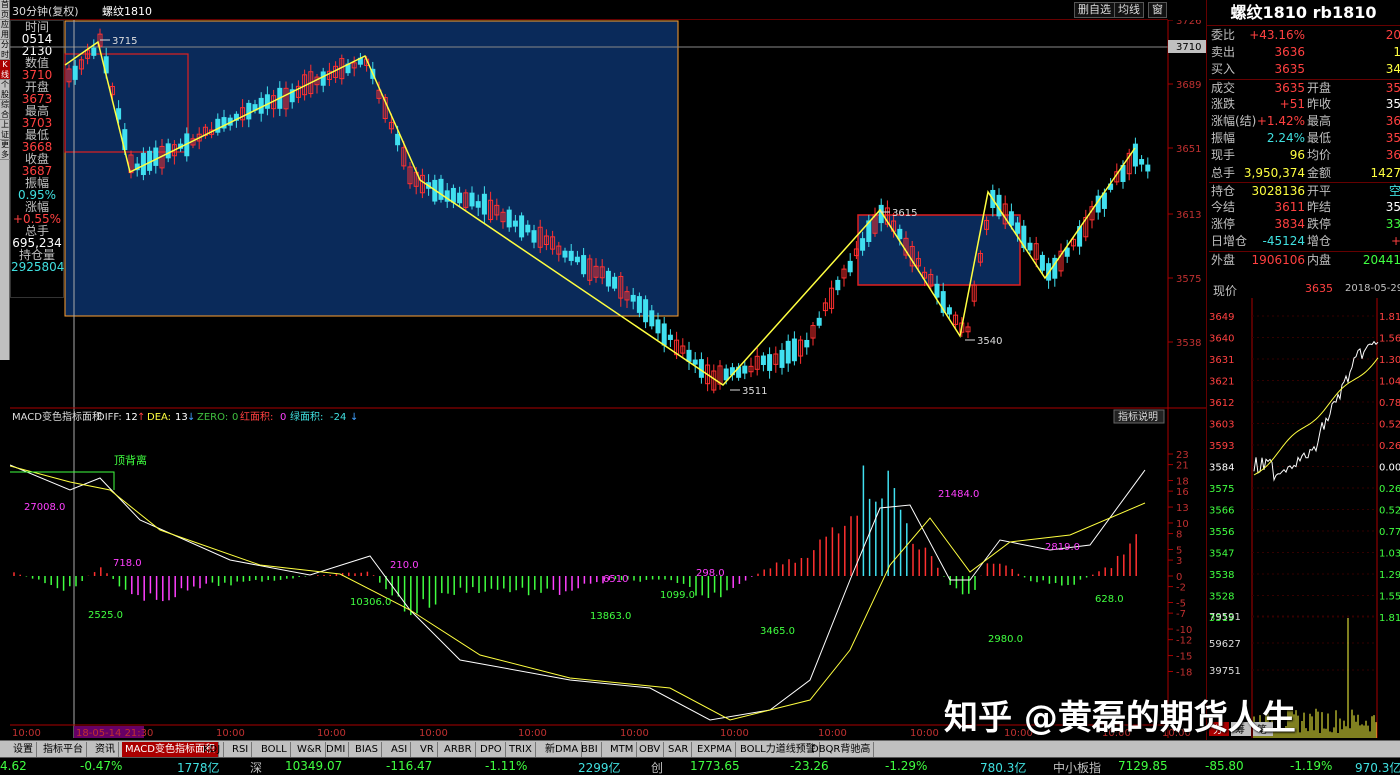  What do you see at coordinates (677, 595) in the screenshot?
I see `macd-area-label: 1099.0` at bounding box center [677, 595].